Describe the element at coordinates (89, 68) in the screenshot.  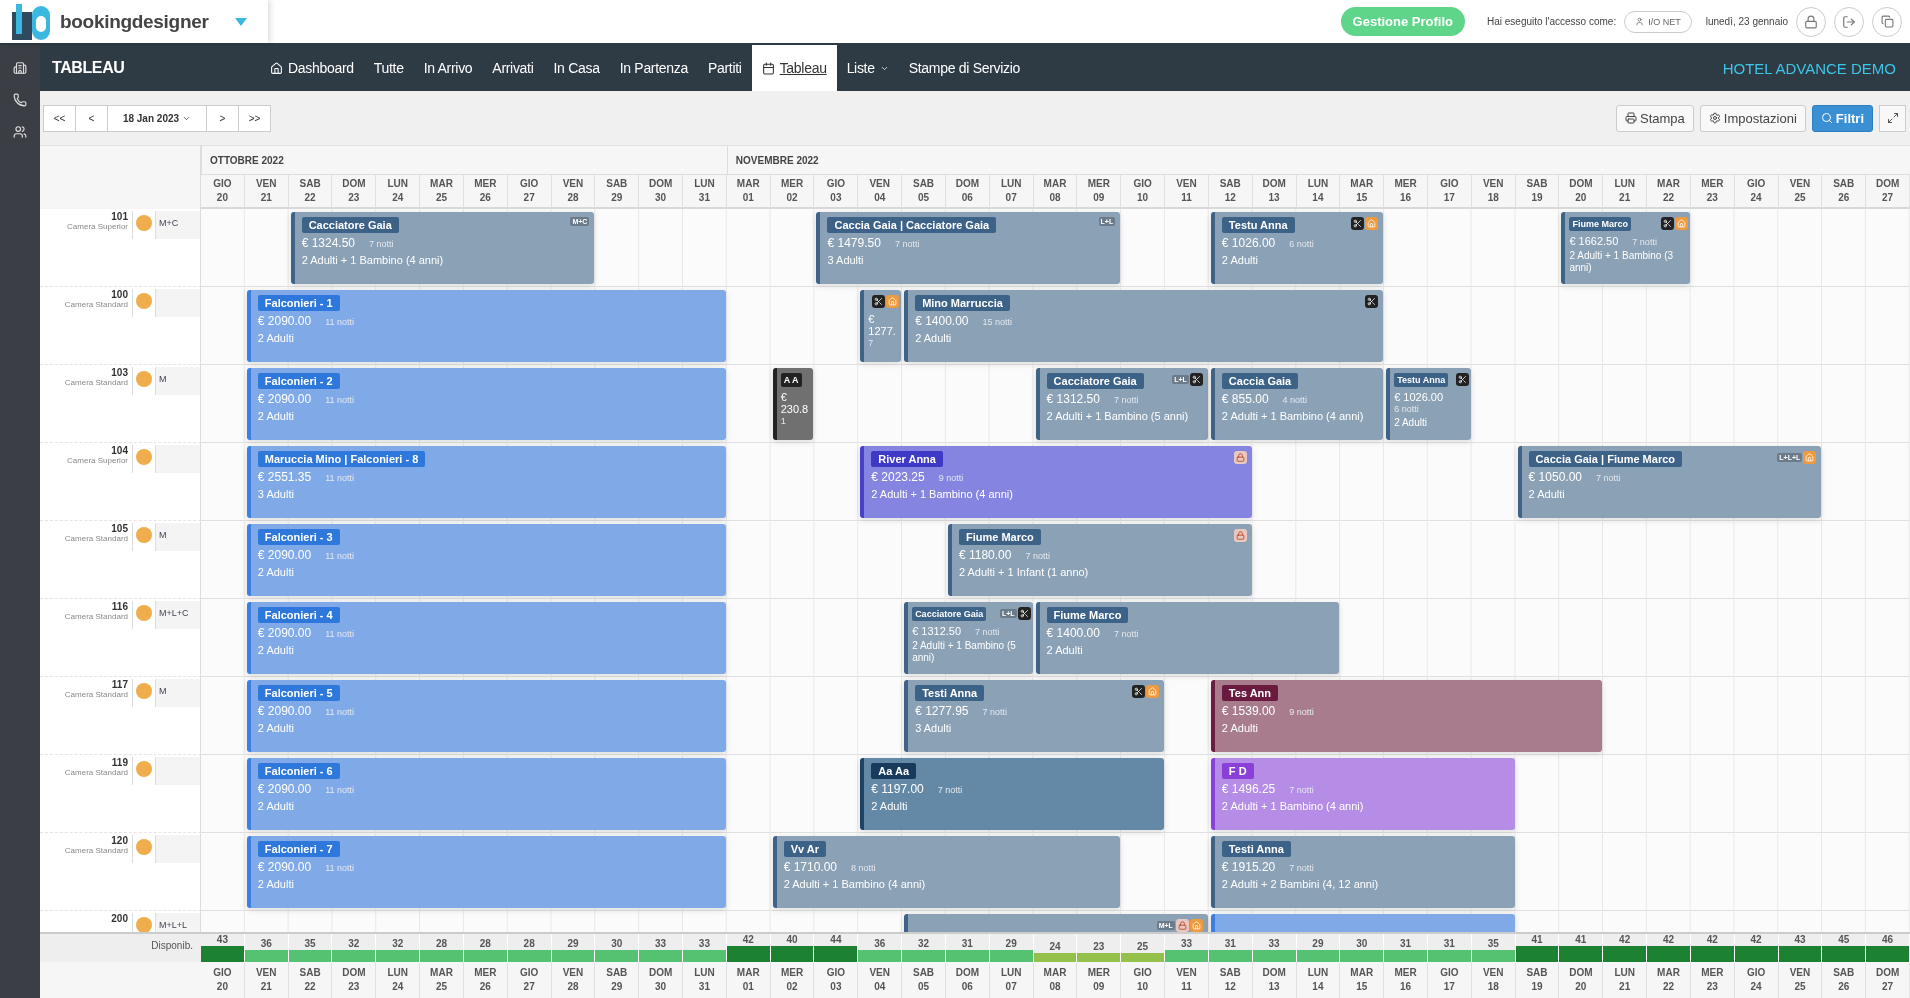
I see `page-title: TABLEAU` at that location.